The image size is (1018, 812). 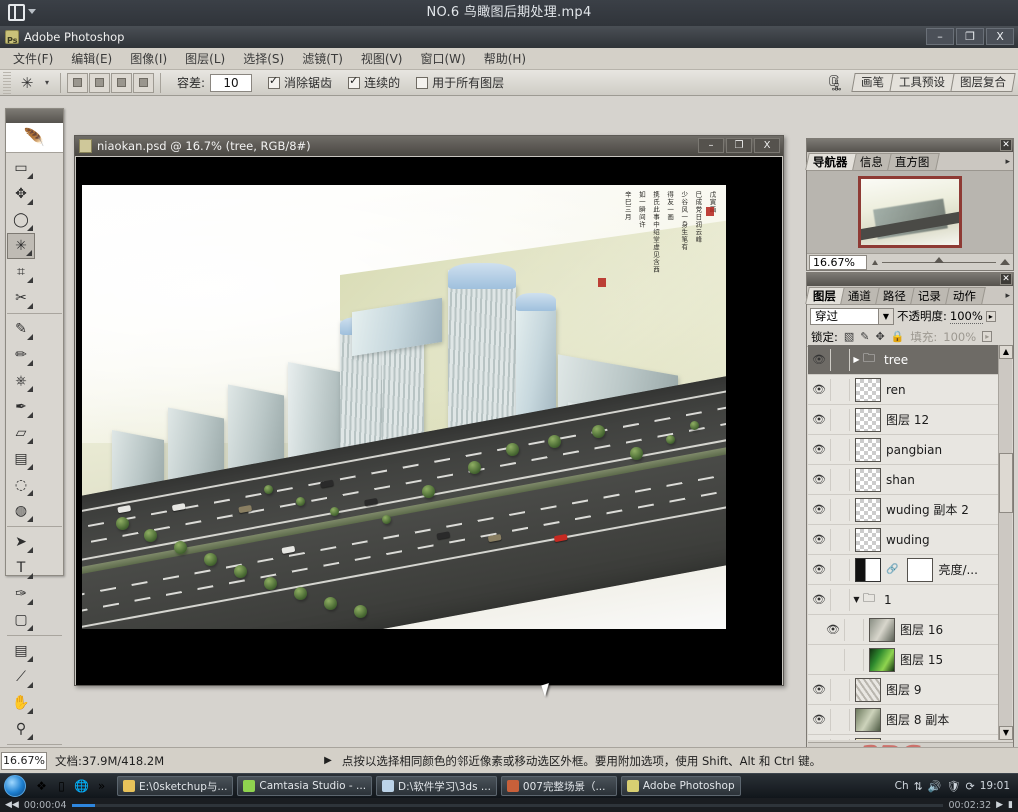 I want to click on table-row: 👁 图层 12, so click(x=904, y=420).